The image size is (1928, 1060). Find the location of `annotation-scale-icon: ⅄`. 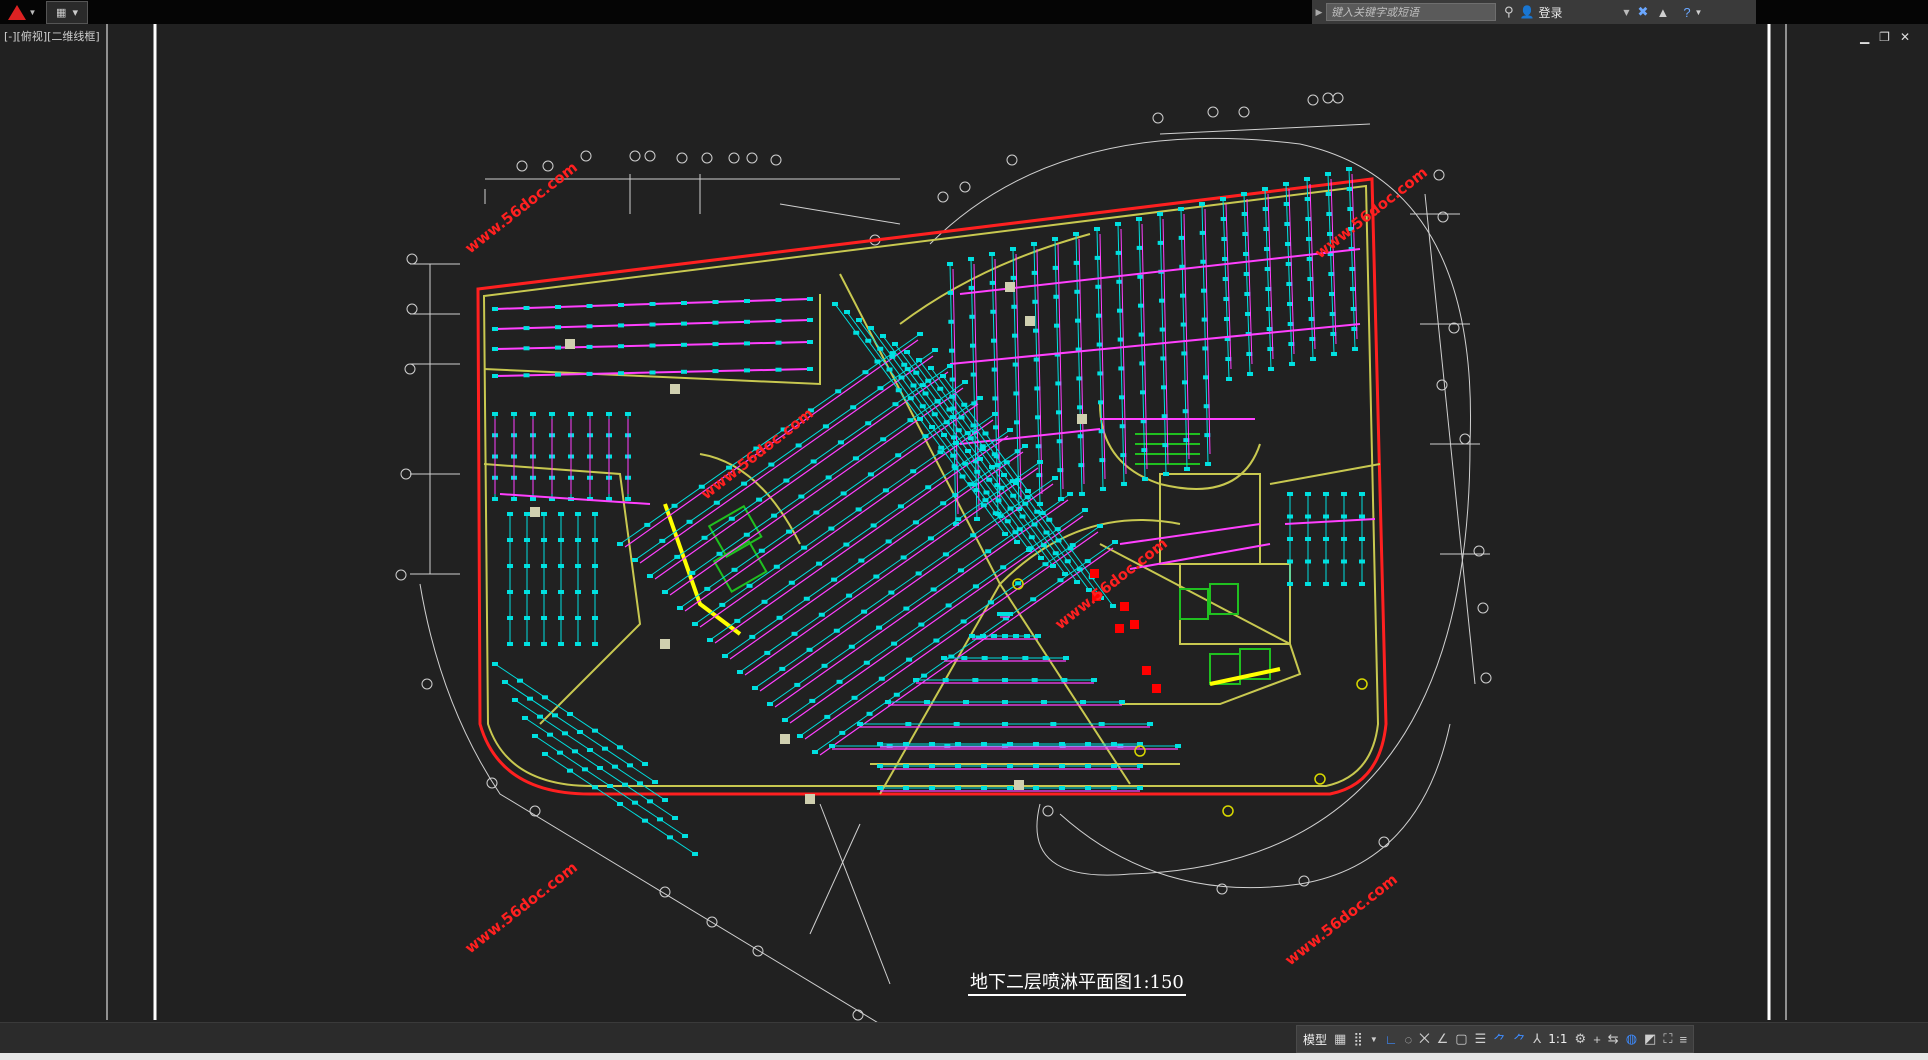

annotation-scale-icon: ⅄ is located at coordinates (1537, 1039).